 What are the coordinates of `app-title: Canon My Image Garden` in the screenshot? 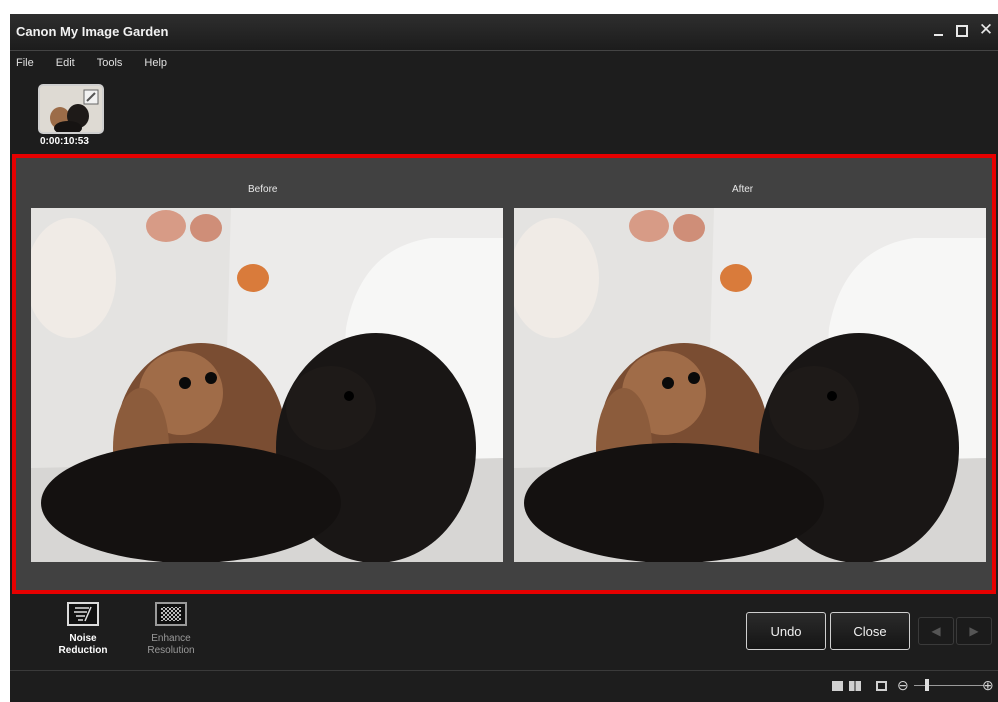 It's located at (92, 31).